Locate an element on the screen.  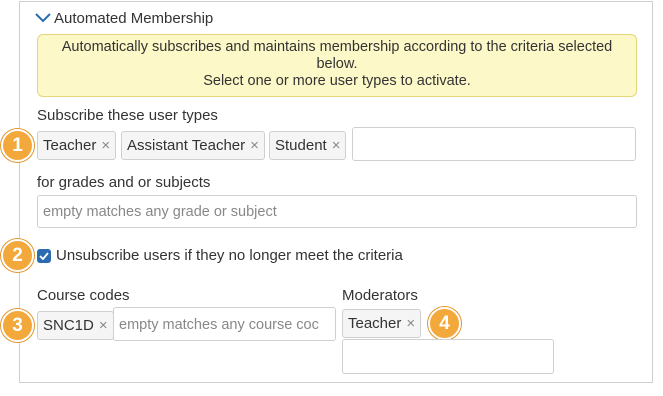
grades-label: for grades and or subjects is located at coordinates (124, 182).